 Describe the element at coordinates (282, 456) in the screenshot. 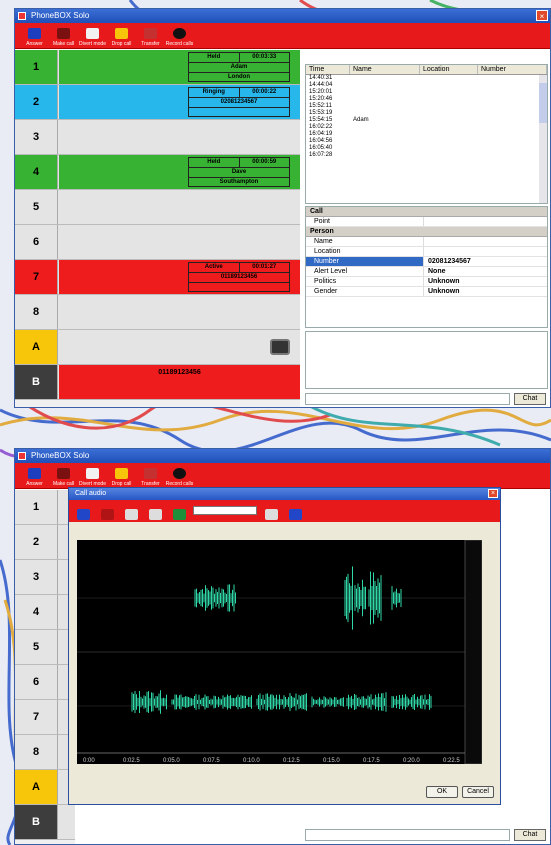

I see `title-bar: PhoneBOX Solo` at that location.